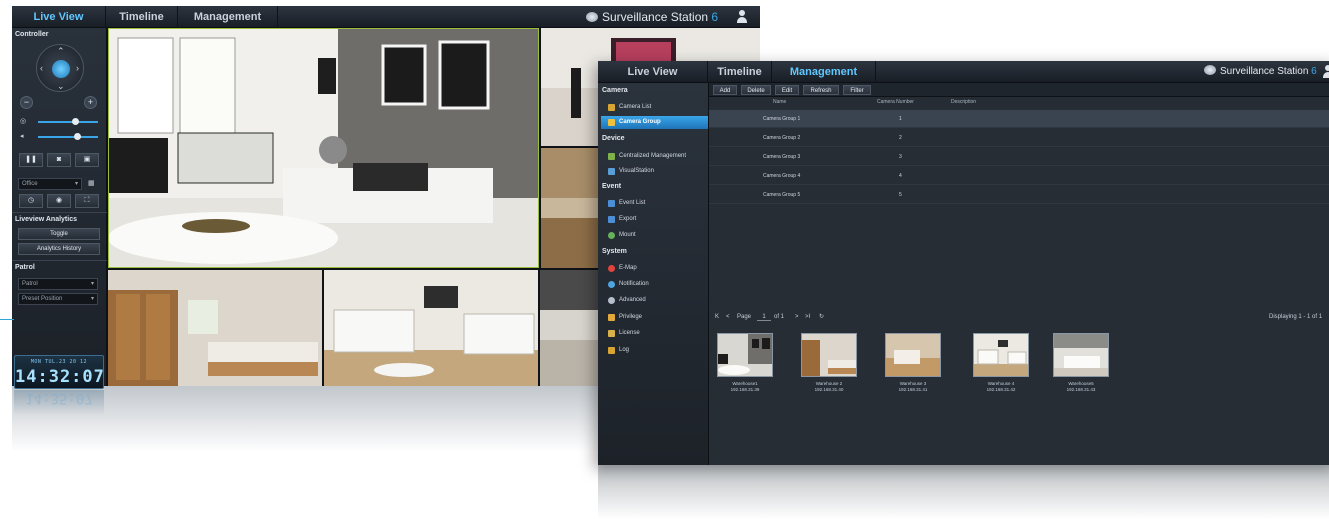  What do you see at coordinates (629, 333) in the screenshot?
I see `sidebar-item-label: License` at bounding box center [629, 333].